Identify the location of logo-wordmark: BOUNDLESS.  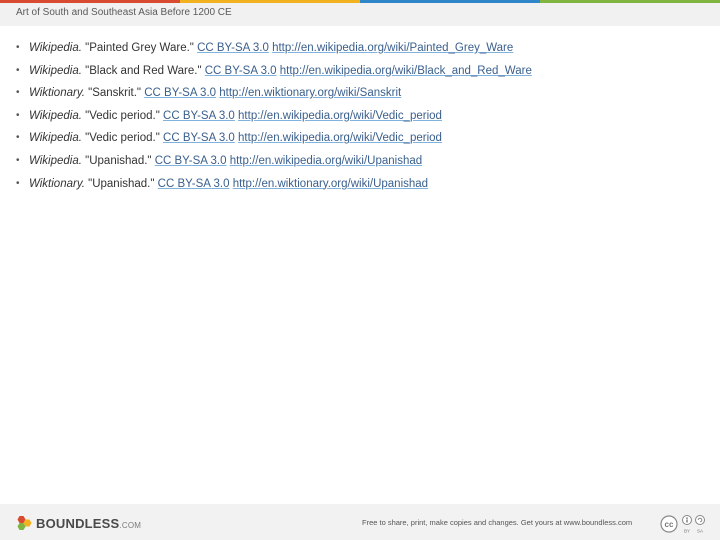
(78, 523).